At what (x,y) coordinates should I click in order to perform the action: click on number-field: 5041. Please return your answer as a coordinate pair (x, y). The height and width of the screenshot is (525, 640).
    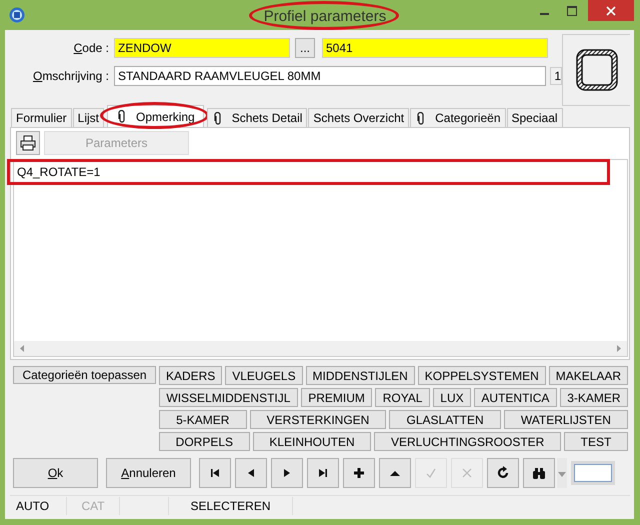
    Looking at the image, I should click on (435, 48).